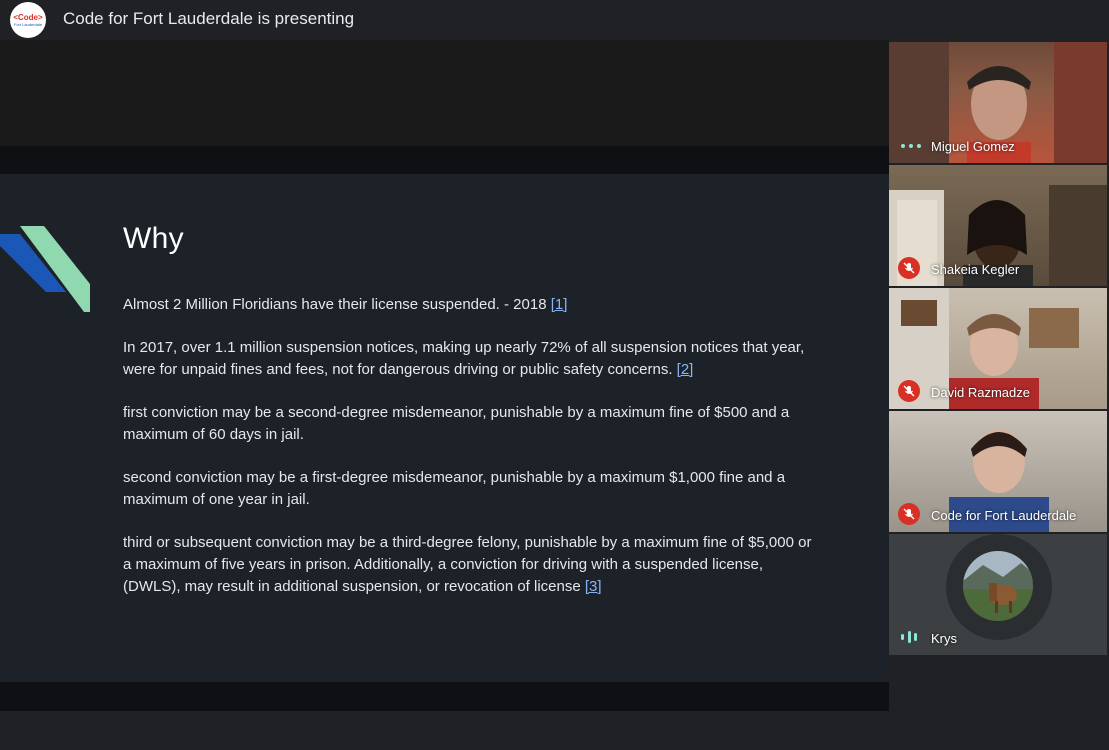 The height and width of the screenshot is (750, 1109). What do you see at coordinates (909, 637) in the screenshot?
I see `audio-bars-icon` at bounding box center [909, 637].